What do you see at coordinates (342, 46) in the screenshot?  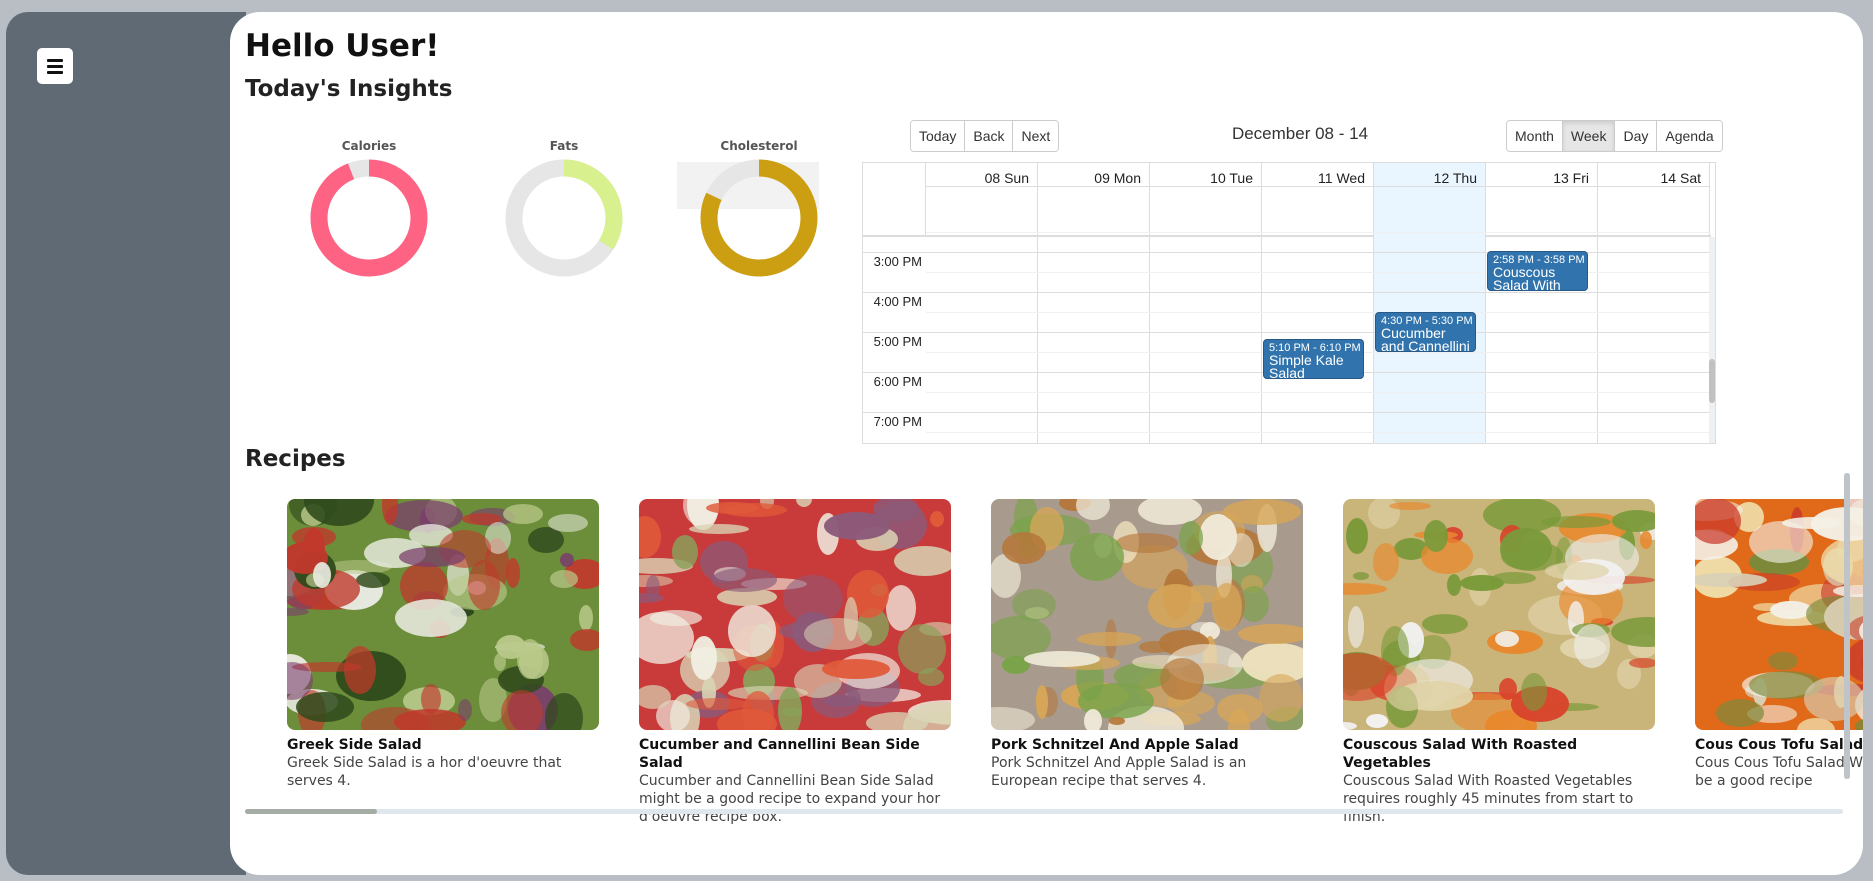 I see `page-title: Hello User!` at bounding box center [342, 46].